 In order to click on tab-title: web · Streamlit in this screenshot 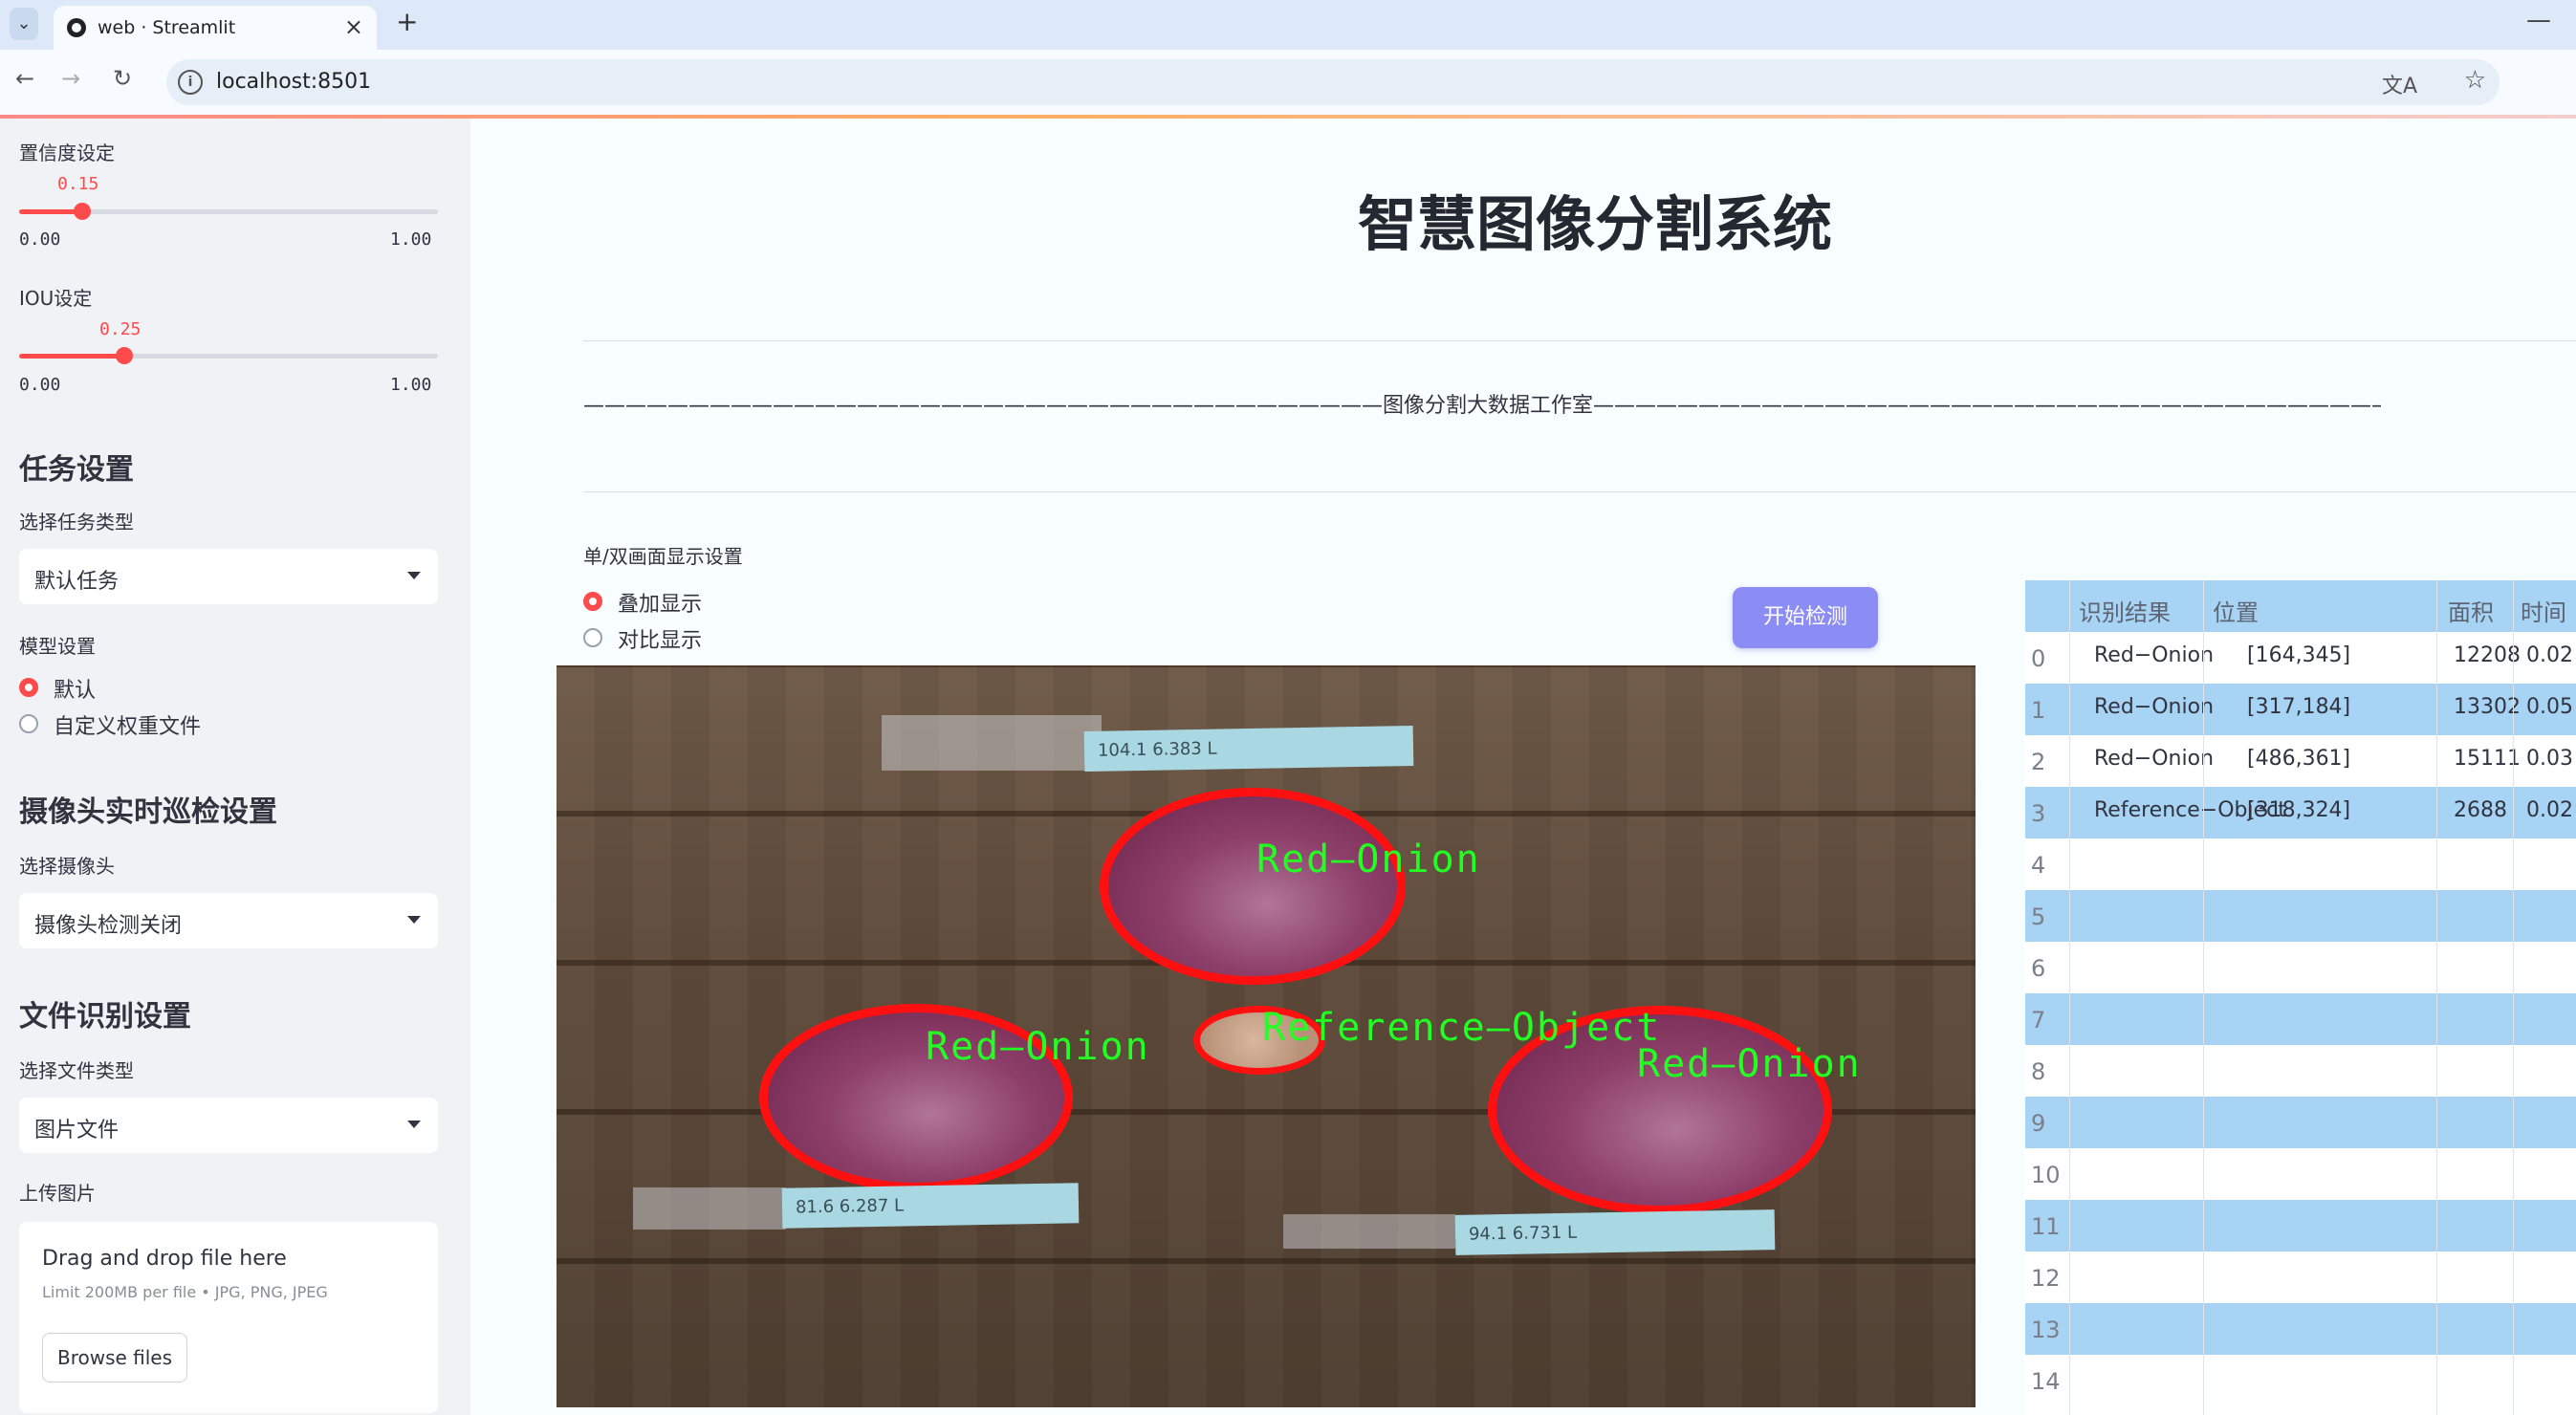, I will do `click(167, 27)`.